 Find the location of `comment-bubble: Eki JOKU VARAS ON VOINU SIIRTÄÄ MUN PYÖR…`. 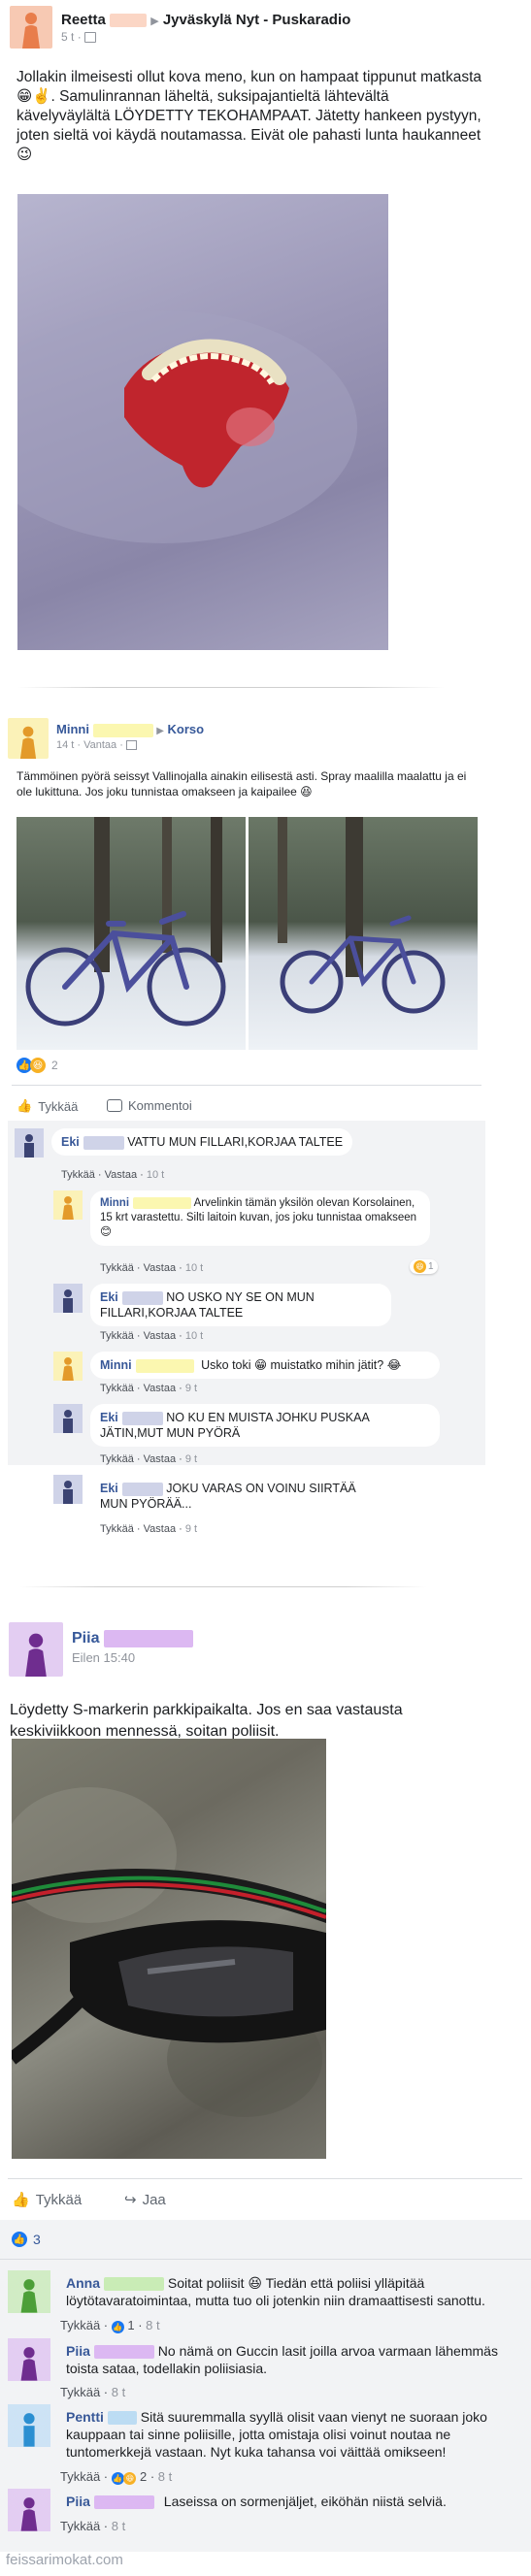

comment-bubble: Eki JOKU VARAS ON VOINU SIIRTÄÄ MUN PYÖR… is located at coordinates (240, 1496).